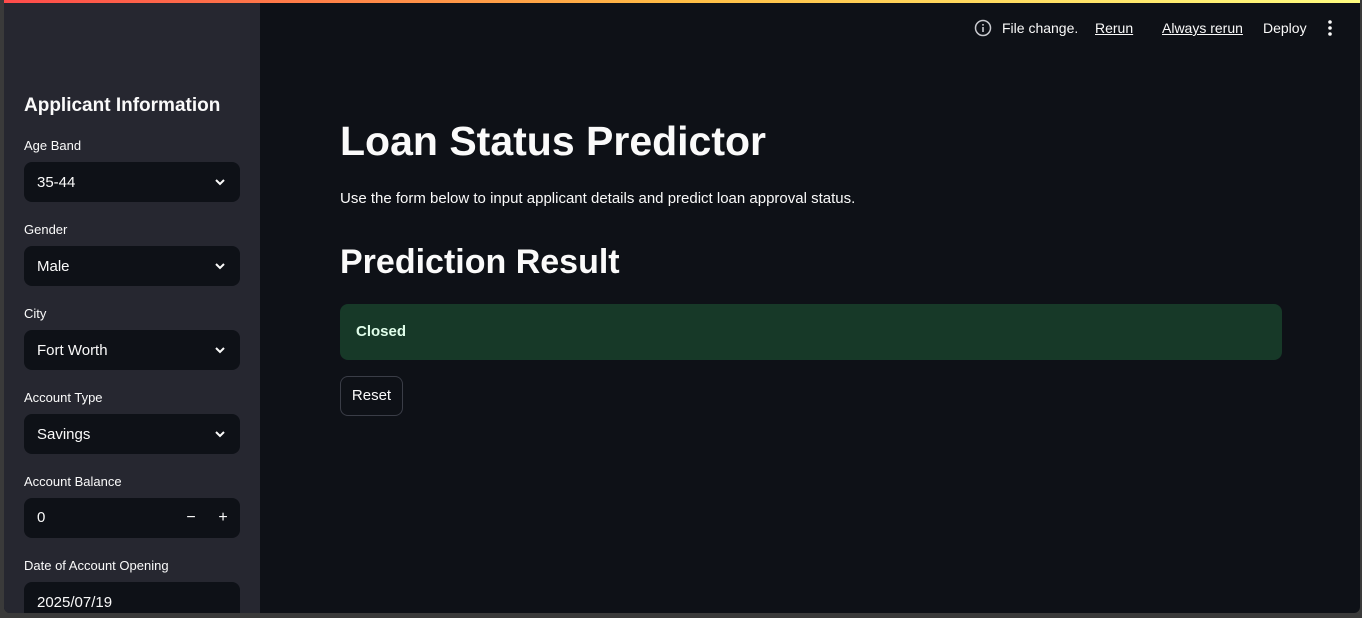 This screenshot has height=618, width=1362. I want to click on gender-value: Male, so click(53, 266).